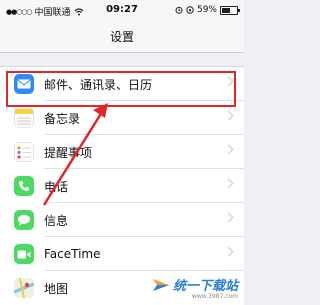 Image resolution: width=320 pixels, height=305 pixels. I want to click on annotation-arrow-icon, so click(75, 154).